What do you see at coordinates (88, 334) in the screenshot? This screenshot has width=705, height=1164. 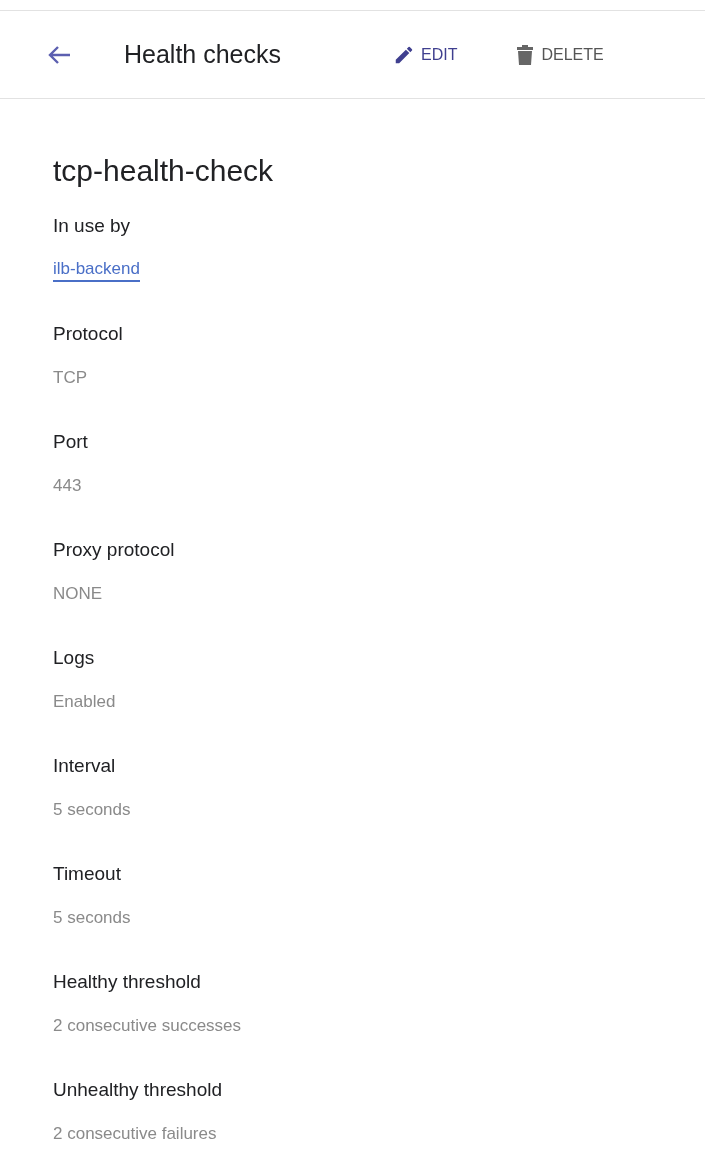 I see `field-label: Protocol` at bounding box center [88, 334].